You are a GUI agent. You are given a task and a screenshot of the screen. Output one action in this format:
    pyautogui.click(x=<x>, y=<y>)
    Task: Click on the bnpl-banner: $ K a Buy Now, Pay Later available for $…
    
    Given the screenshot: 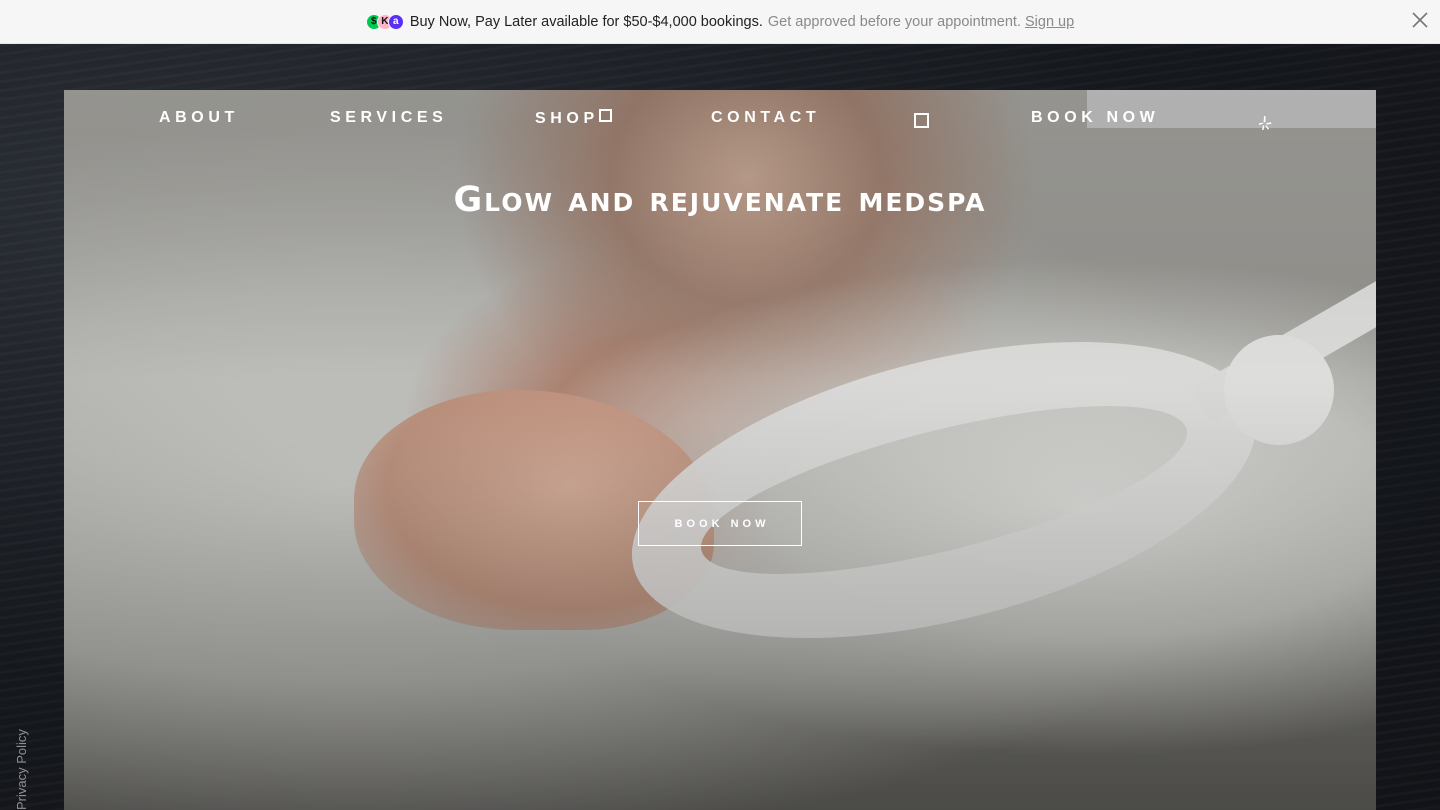 What is the action you would take?
    pyautogui.click(x=720, y=22)
    